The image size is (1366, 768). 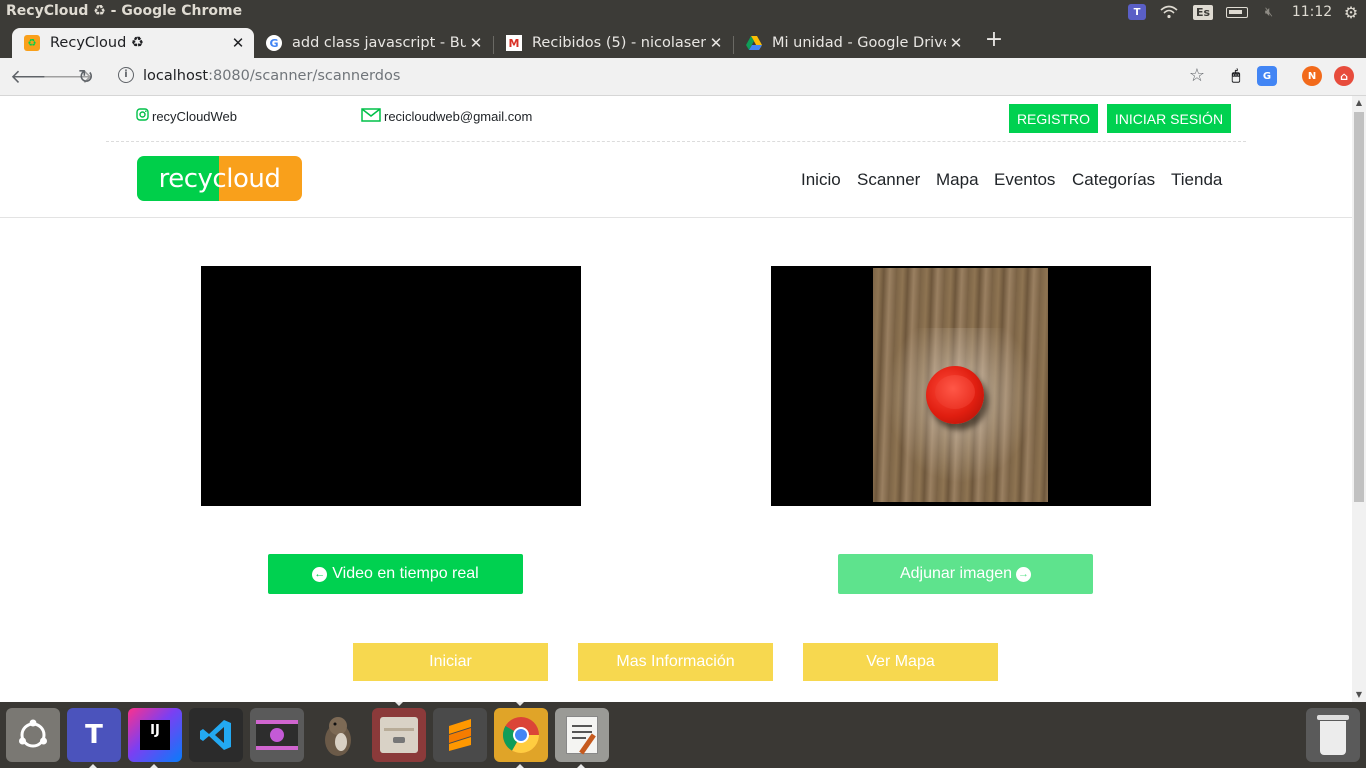 What do you see at coordinates (1024, 574) in the screenshot?
I see `arrow-right-circle-icon: →` at bounding box center [1024, 574].